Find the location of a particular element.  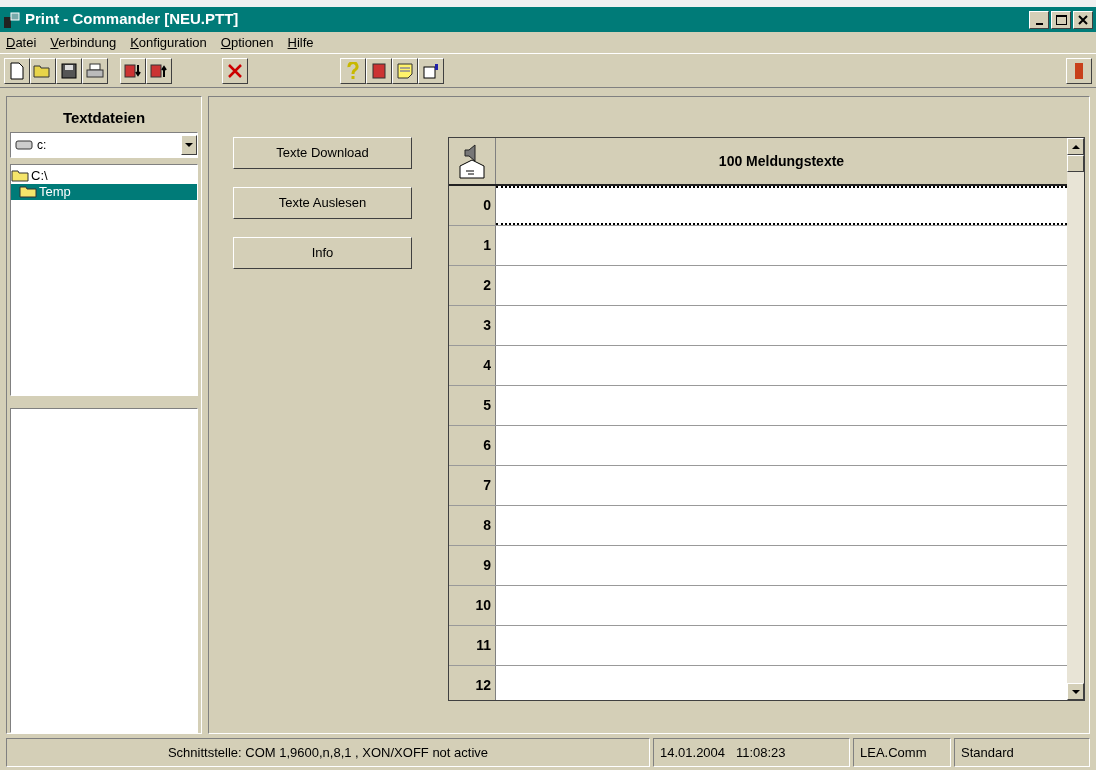

panel-title: Textdateien is located at coordinates (104, 118).